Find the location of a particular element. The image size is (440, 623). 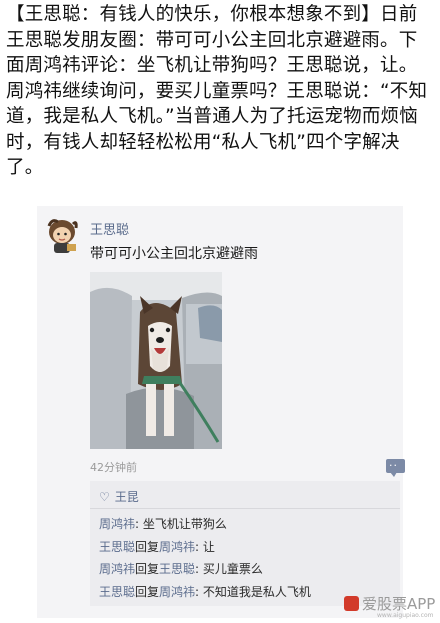

comment-icon: ·· is located at coordinates (395, 468).